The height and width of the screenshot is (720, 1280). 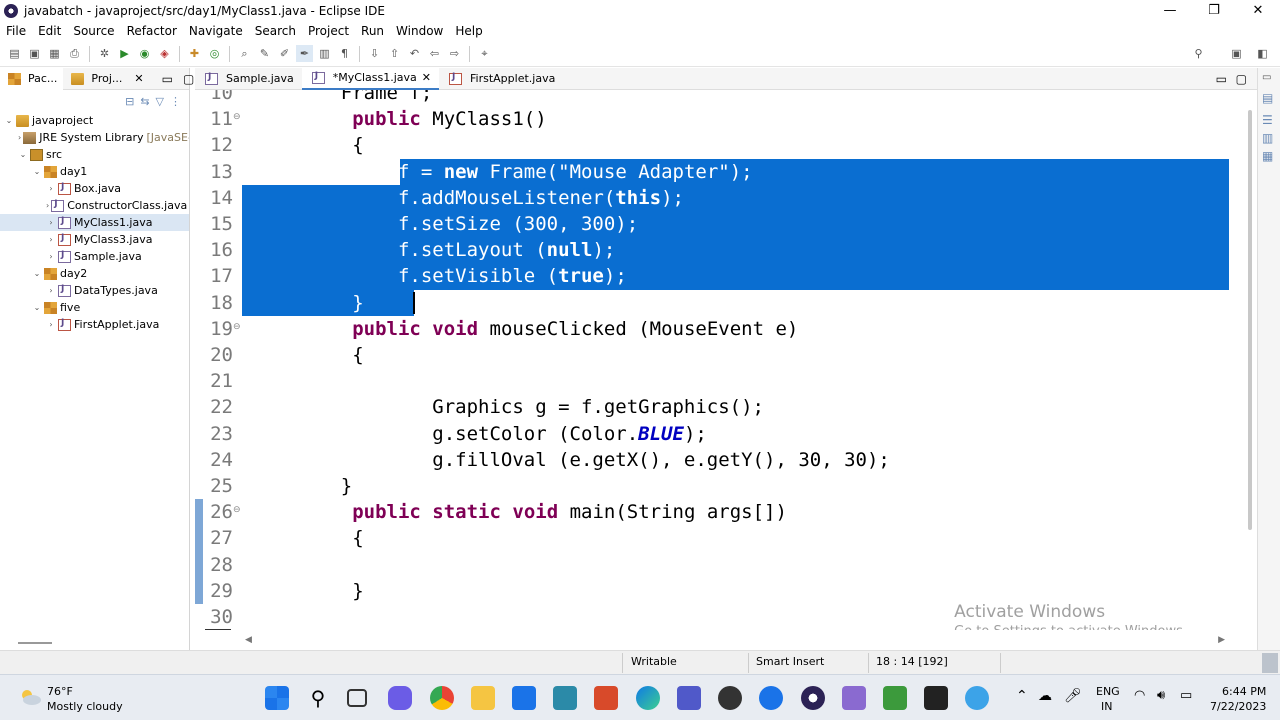 I want to click on tree-item: ⌄ javaproject, so click(x=94, y=120).